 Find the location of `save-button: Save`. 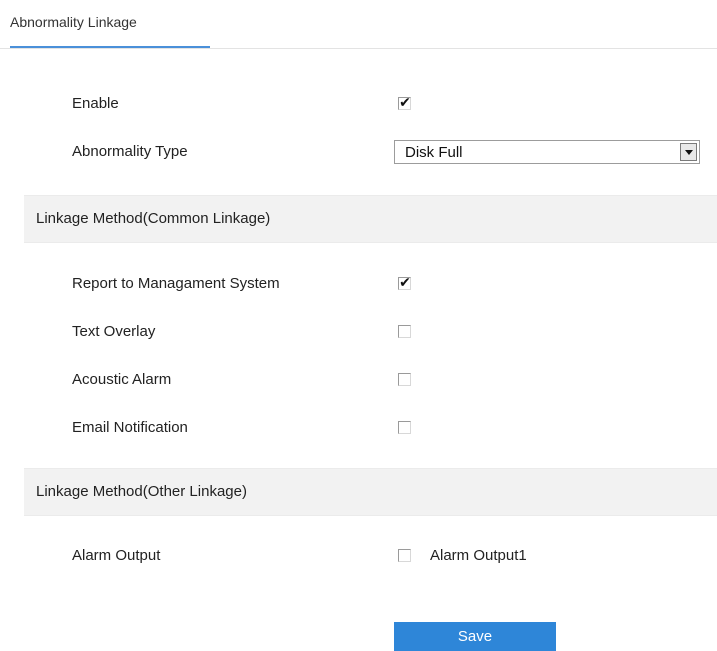

save-button: Save is located at coordinates (475, 636).